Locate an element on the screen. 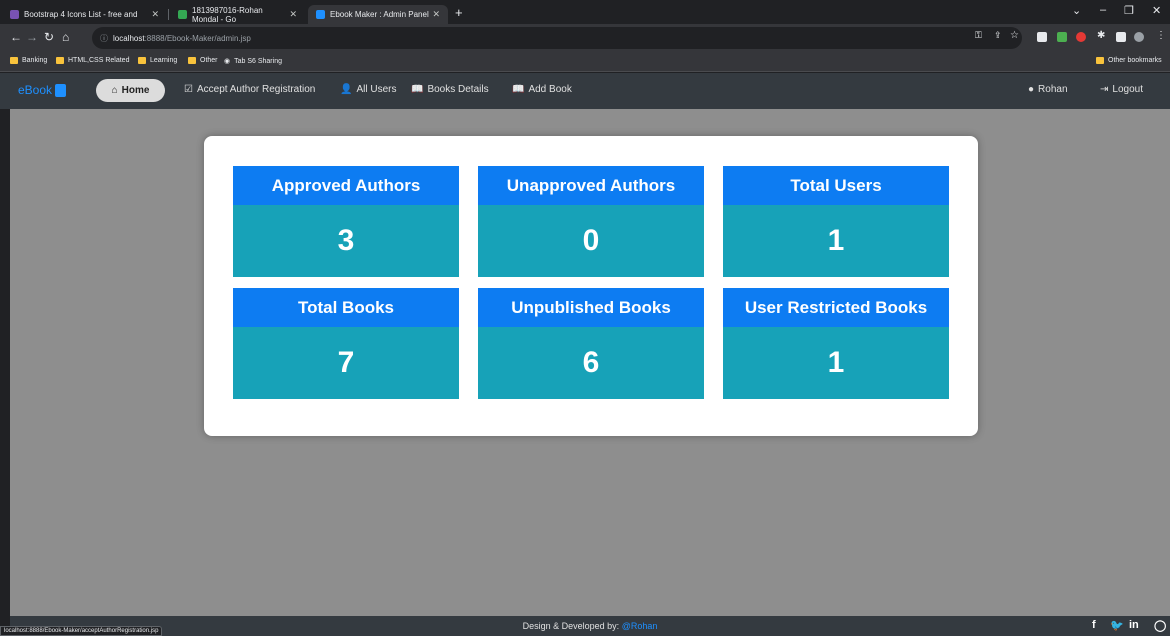 The image size is (1170, 636). github-icon: ◯ is located at coordinates (1160, 625).